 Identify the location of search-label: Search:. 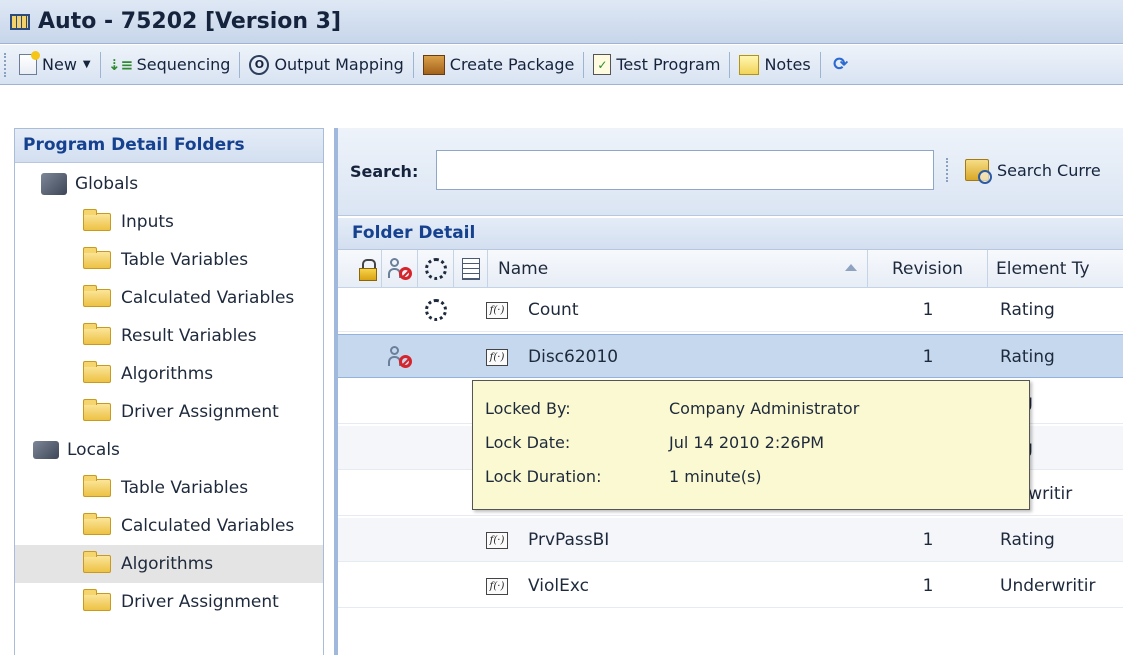
(384, 171).